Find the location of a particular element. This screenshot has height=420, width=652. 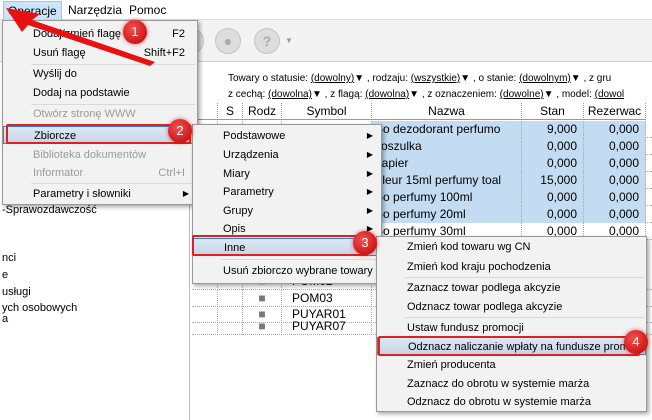

menu-item-inne-6: Zmień producenta is located at coordinates (511, 365).